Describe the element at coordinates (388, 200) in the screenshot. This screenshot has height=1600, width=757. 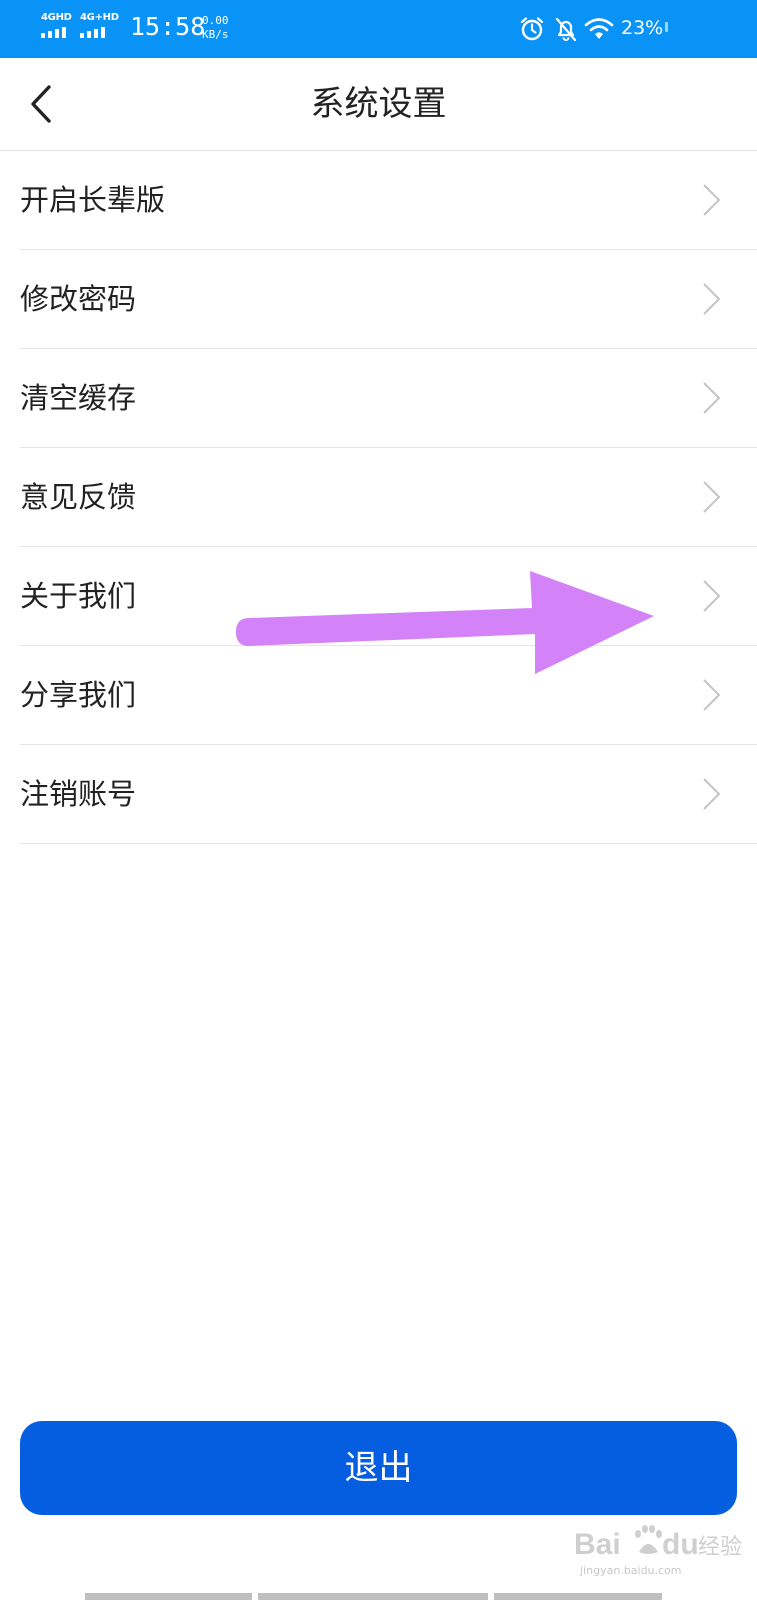
I see `setting-item-elder-mode: 开启长辈版` at that location.